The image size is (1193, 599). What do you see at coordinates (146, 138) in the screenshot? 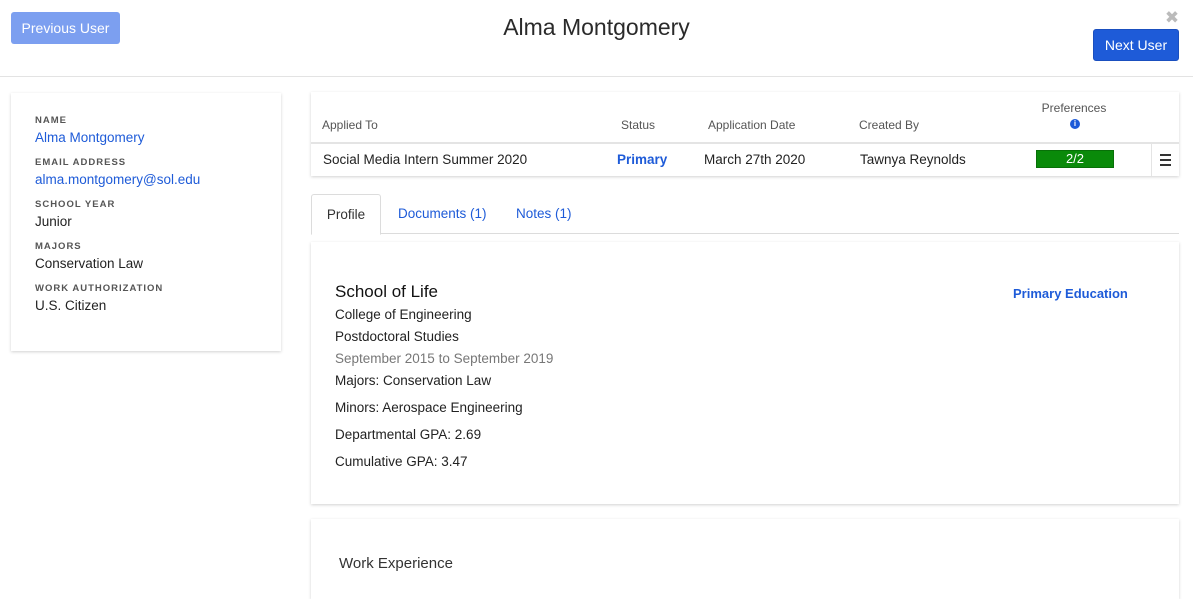
I see `name-link: Alma Montgomery` at bounding box center [146, 138].